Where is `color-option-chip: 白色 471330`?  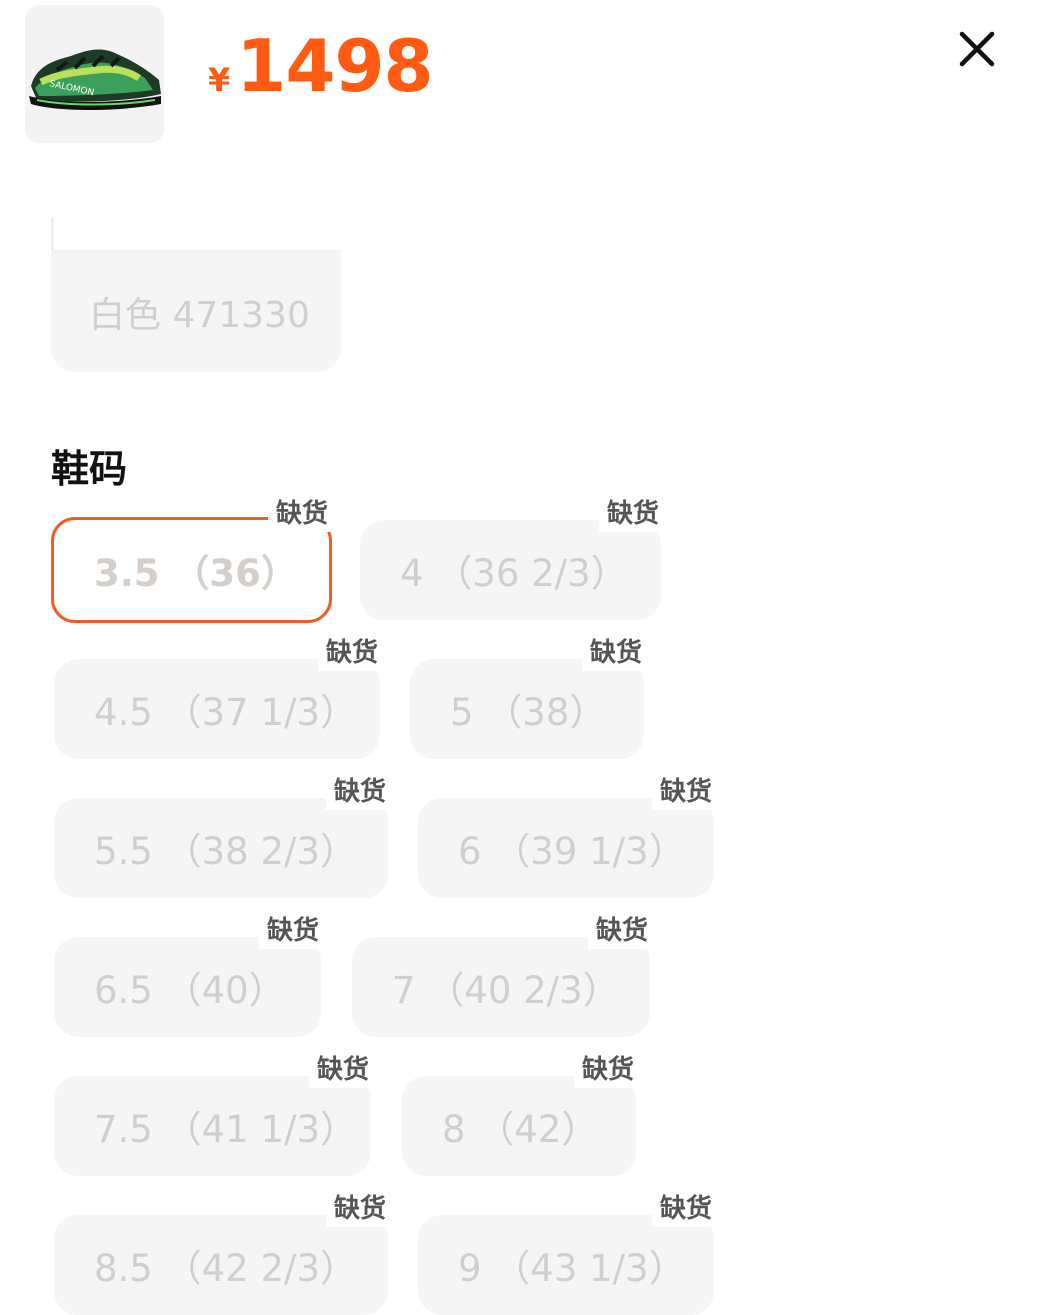
color-option-chip: 白色 471330 is located at coordinates (196, 312).